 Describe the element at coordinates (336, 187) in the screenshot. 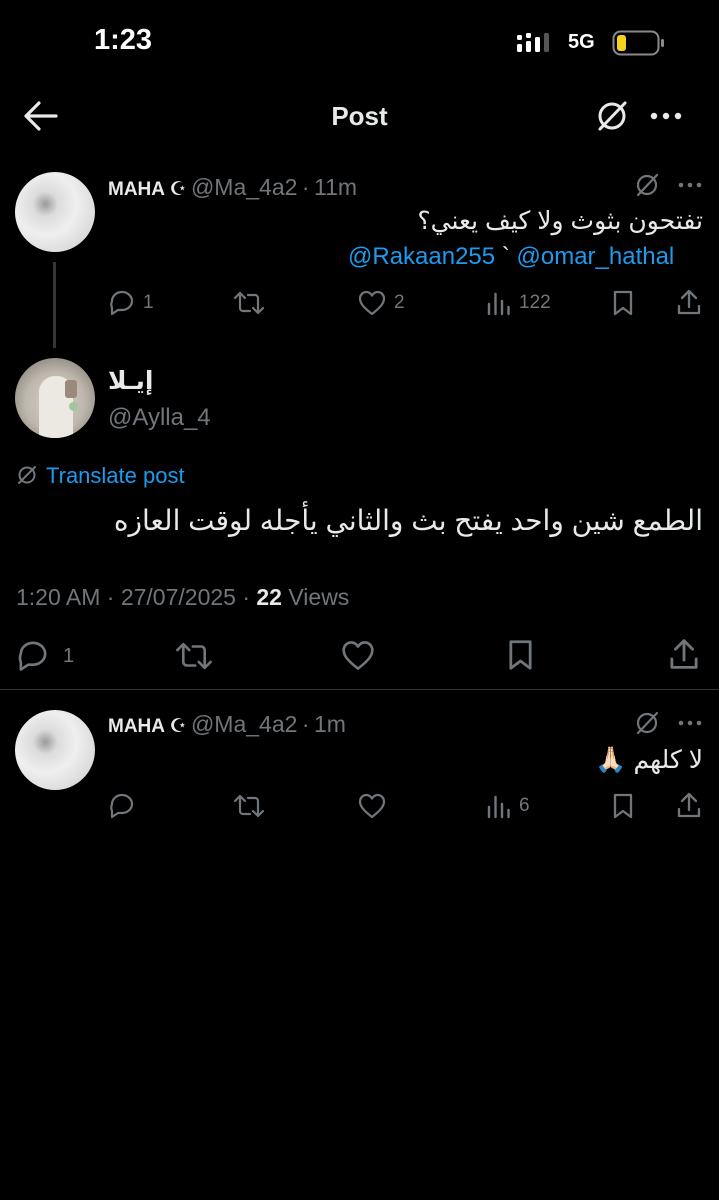

I see `tweet-time: 11m` at that location.